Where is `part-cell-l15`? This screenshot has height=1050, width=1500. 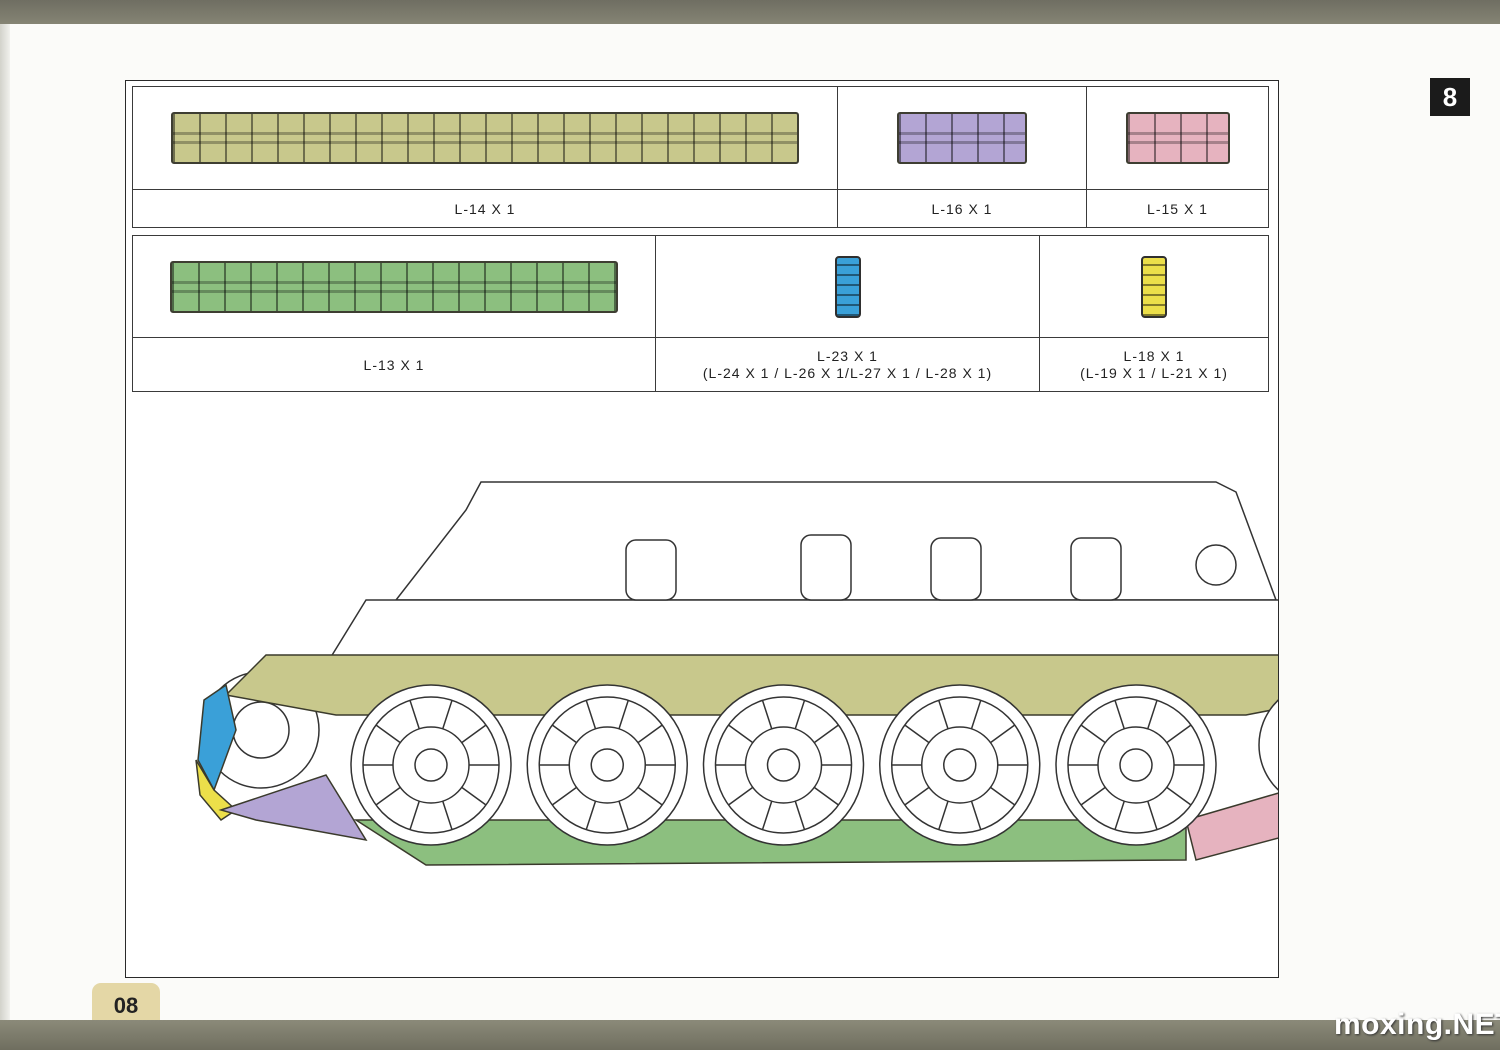
part-cell-l15 is located at coordinates (1177, 138).